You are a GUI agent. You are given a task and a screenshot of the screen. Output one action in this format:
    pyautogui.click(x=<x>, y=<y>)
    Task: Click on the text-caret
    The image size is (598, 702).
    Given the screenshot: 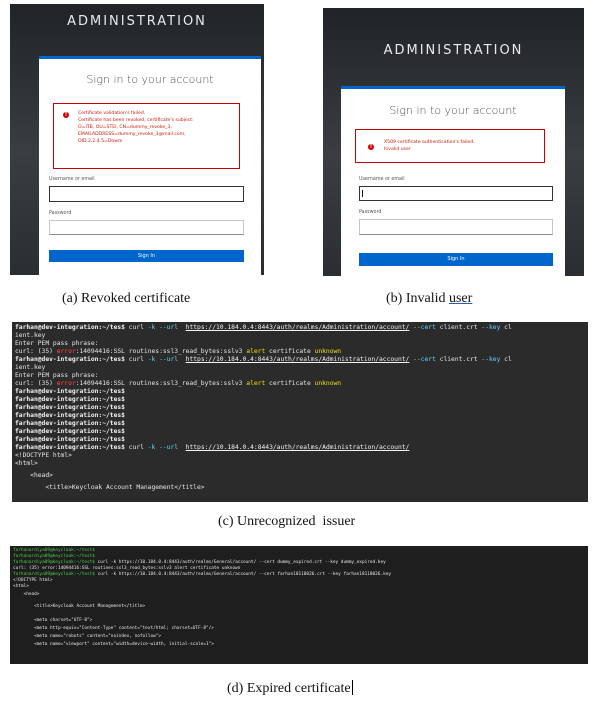 What is the action you would take?
    pyautogui.click(x=362, y=193)
    